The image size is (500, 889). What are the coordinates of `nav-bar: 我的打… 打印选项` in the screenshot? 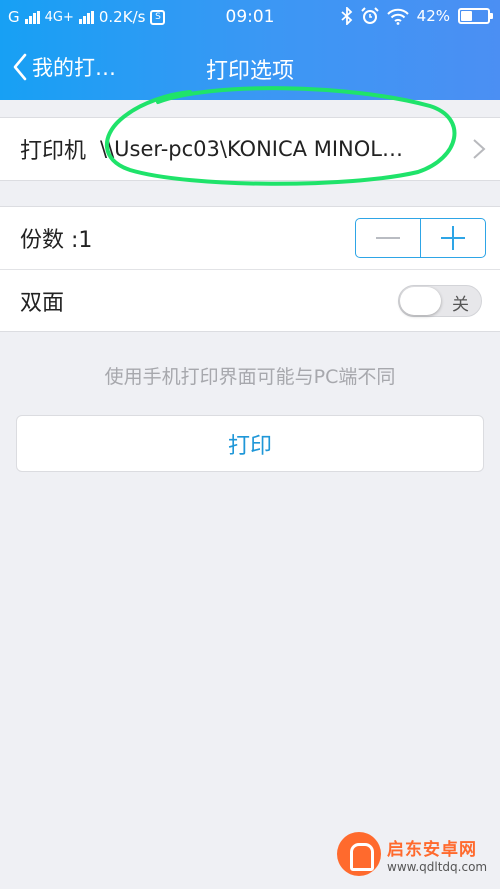 It's located at (250, 67).